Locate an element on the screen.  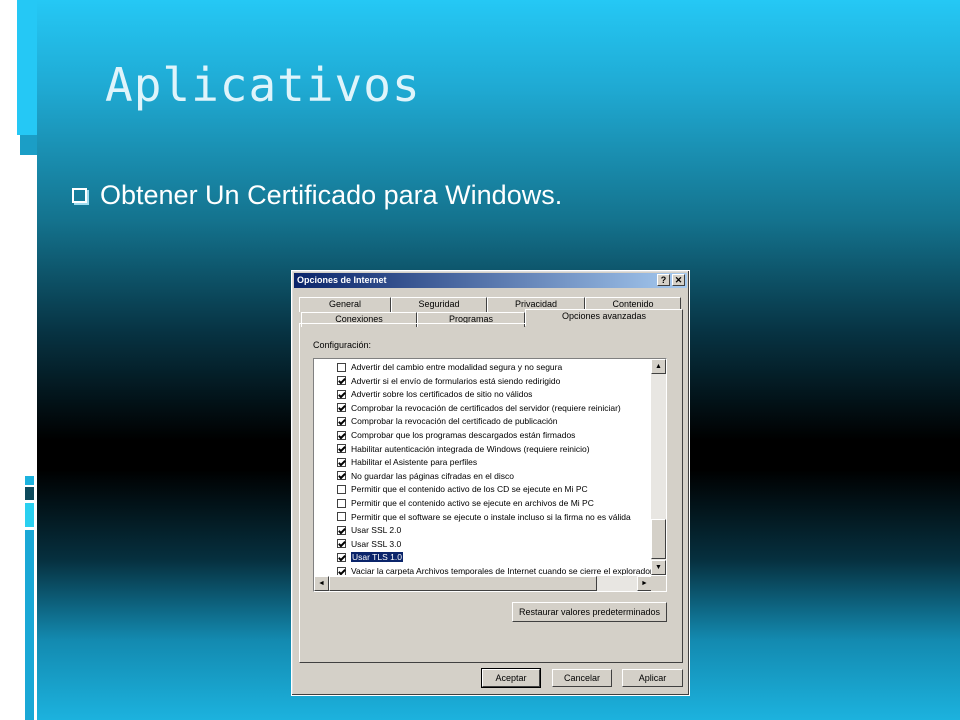
tab-seguridad: Seguridad is located at coordinates (439, 304).